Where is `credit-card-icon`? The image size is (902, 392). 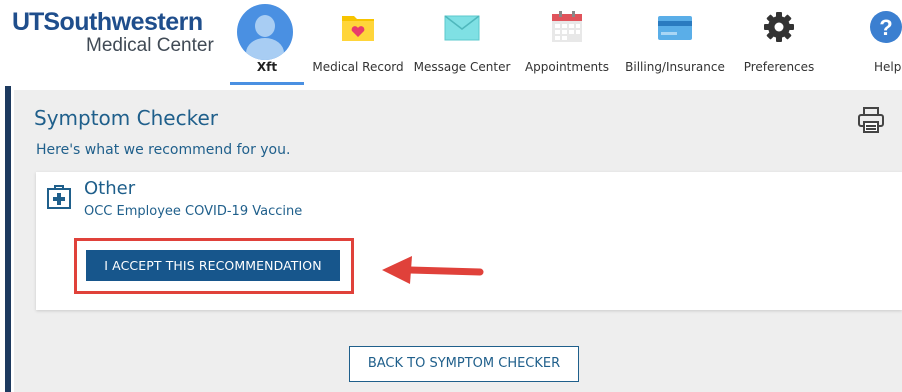
credit-card-icon is located at coordinates (675, 28).